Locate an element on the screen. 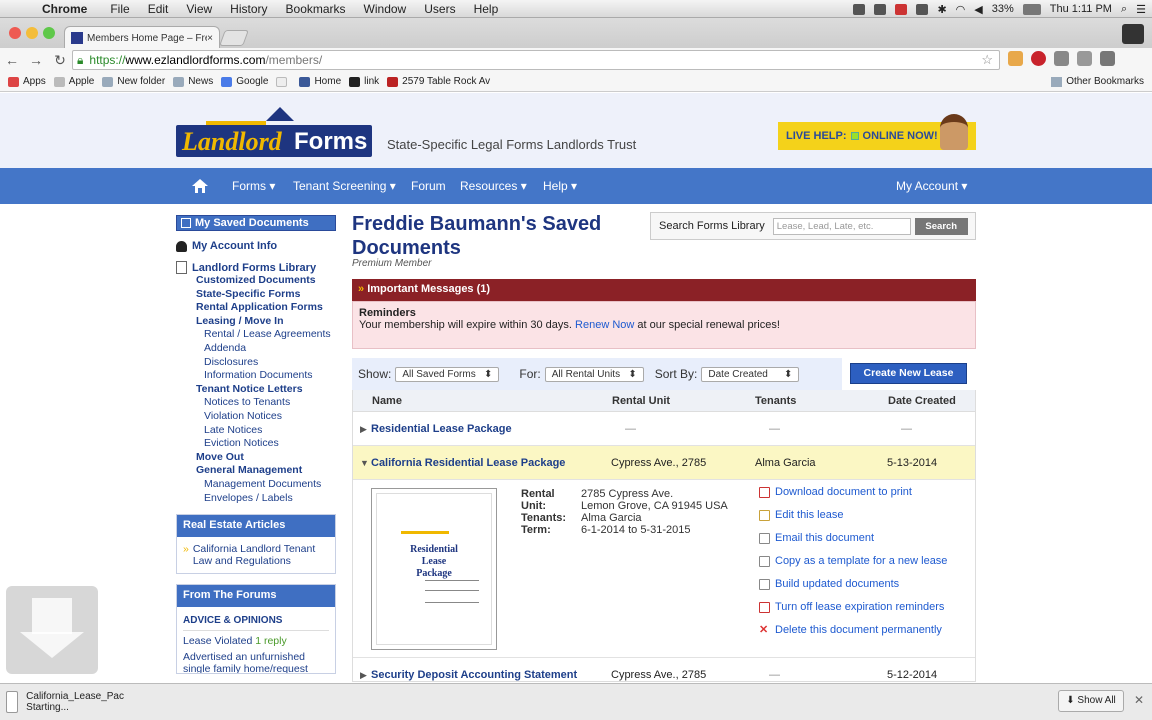 The width and height of the screenshot is (1152, 720). nav-forum: Forum is located at coordinates (428, 186).